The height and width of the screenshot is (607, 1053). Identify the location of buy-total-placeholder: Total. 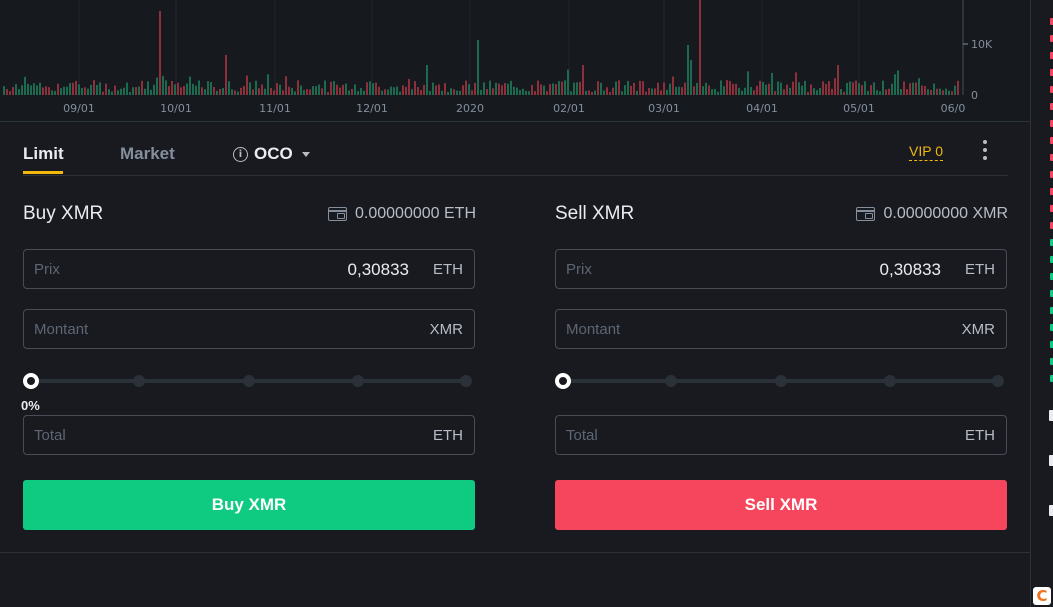
(50, 435).